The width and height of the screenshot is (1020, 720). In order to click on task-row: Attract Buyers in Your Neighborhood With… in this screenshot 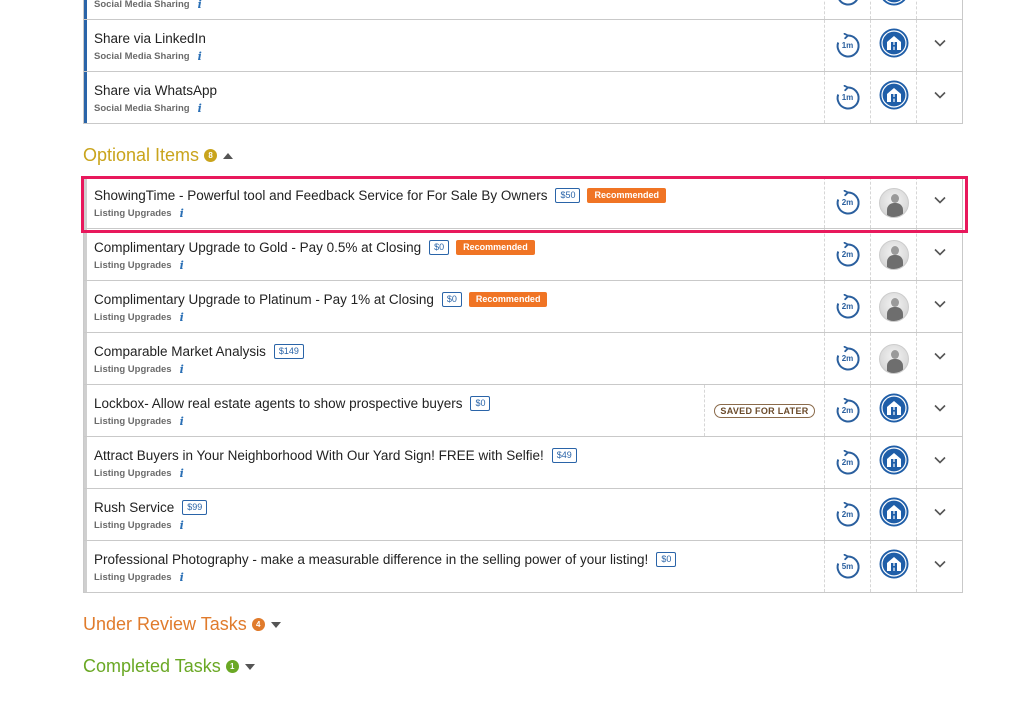, I will do `click(523, 463)`.